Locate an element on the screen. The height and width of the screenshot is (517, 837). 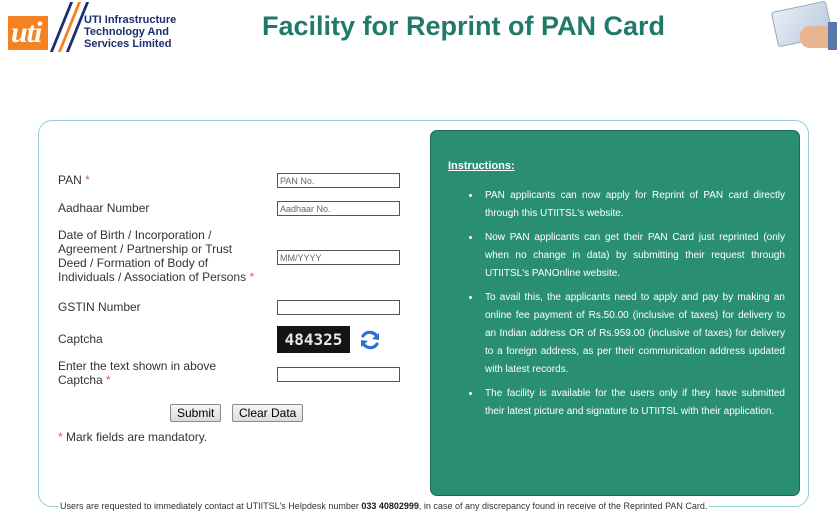
refresh-icon is located at coordinates (370, 340).